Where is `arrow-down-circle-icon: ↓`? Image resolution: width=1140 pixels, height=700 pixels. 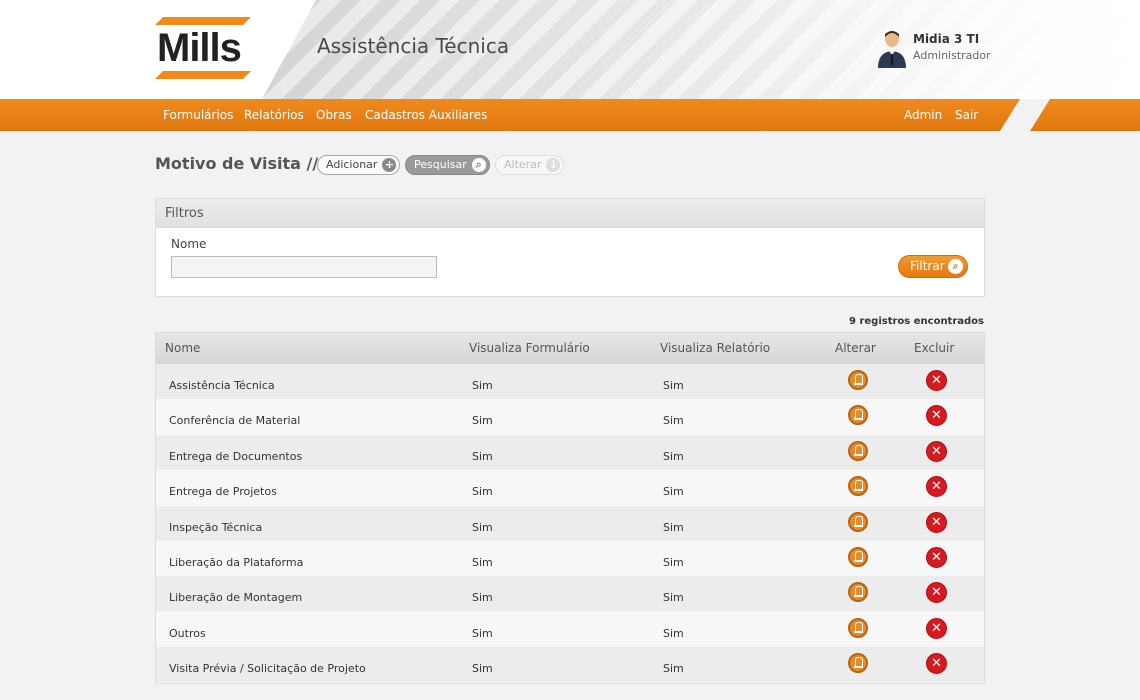
arrow-down-circle-icon: ↓ is located at coordinates (553, 165).